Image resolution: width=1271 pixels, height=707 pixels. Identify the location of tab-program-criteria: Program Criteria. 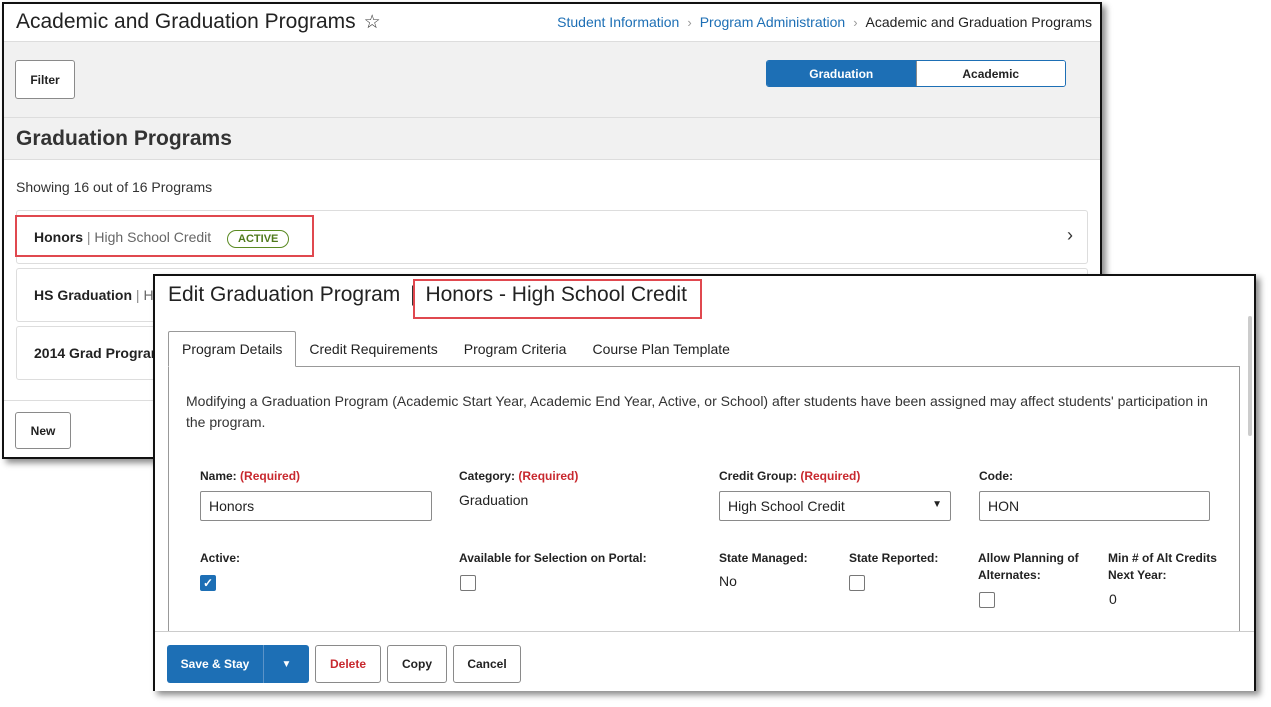
(515, 349).